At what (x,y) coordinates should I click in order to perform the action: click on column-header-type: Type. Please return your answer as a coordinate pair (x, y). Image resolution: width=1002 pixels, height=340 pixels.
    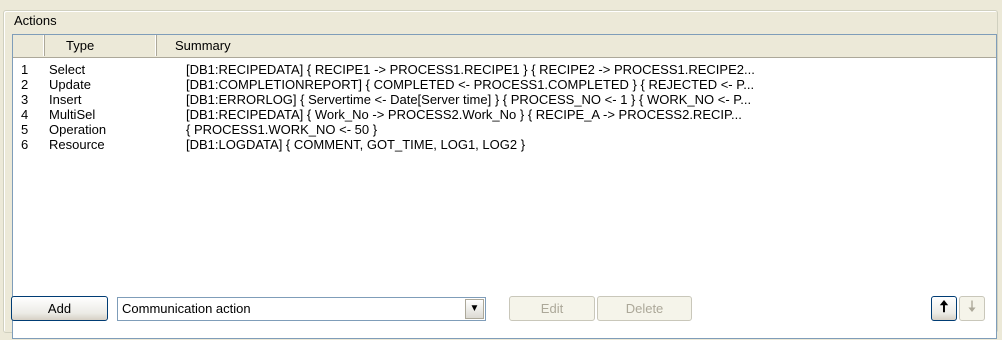
    Looking at the image, I should click on (101, 45).